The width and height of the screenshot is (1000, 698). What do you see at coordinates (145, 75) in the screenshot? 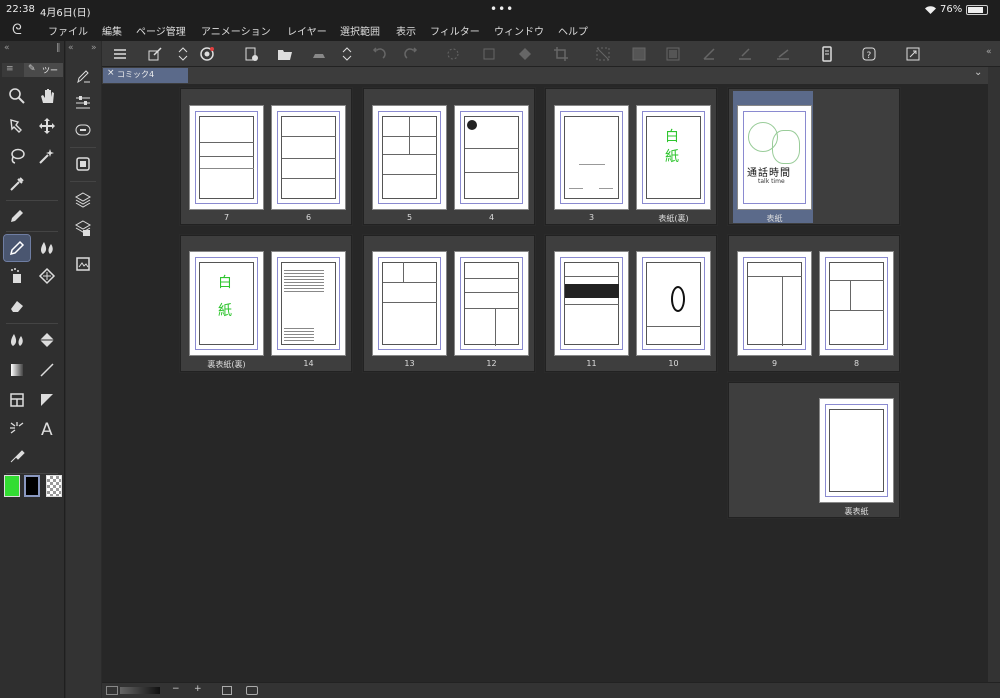
I see `document-tab: × コミック4` at bounding box center [145, 75].